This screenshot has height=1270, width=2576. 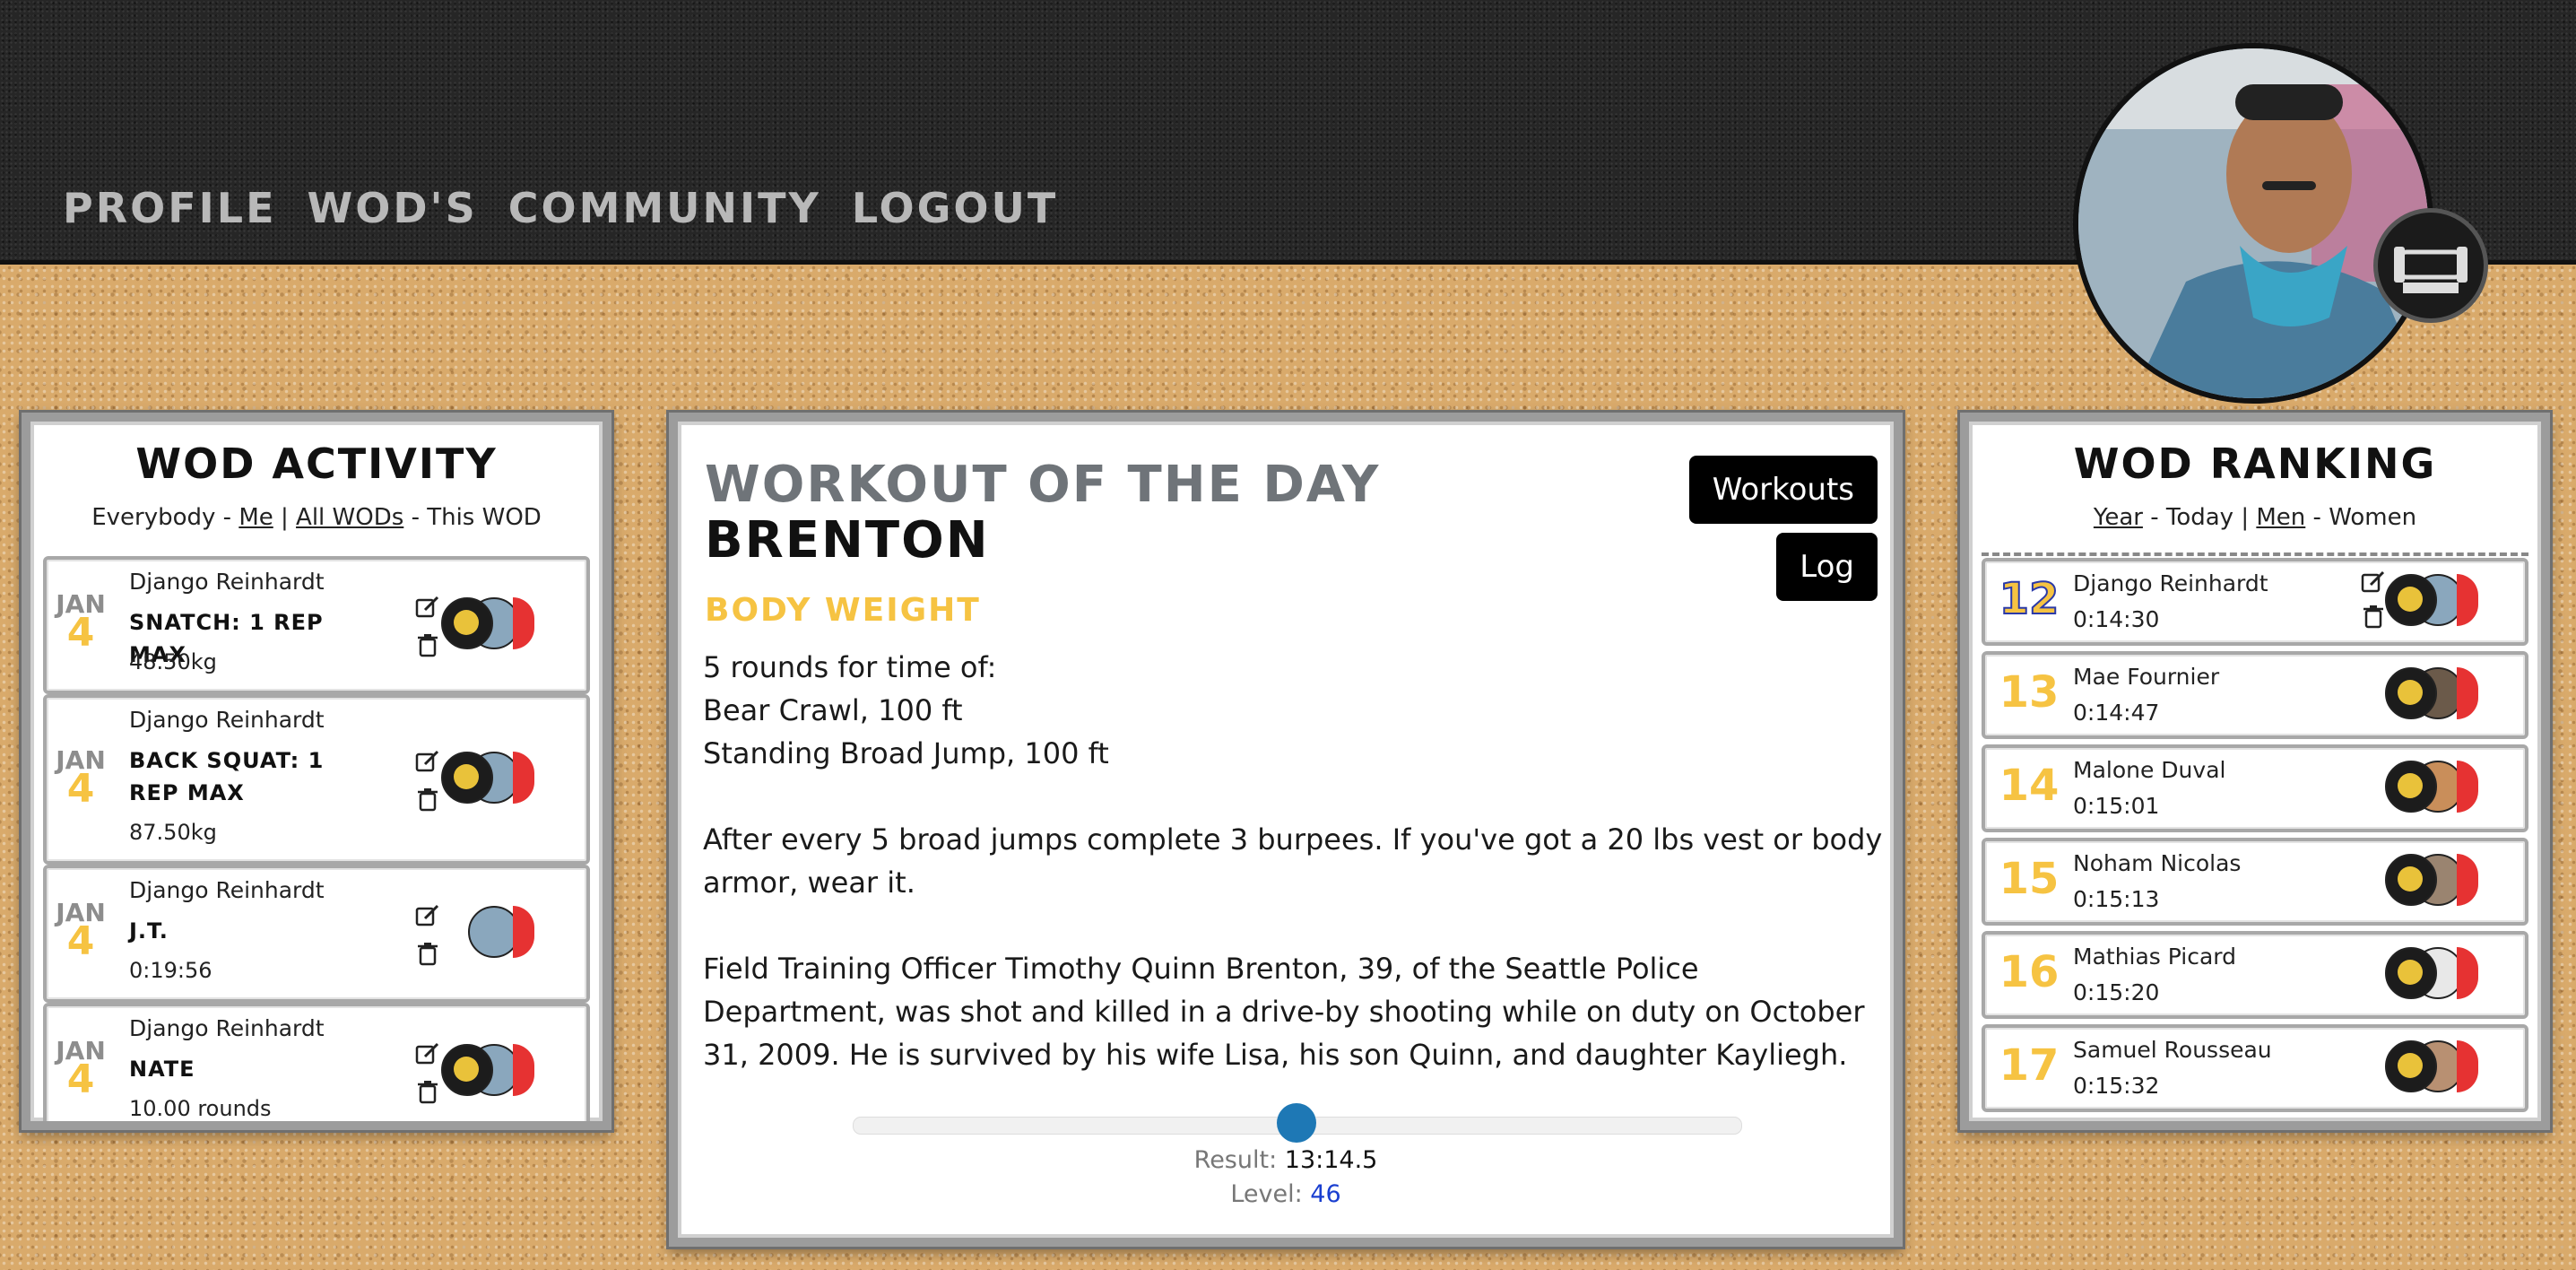 What do you see at coordinates (1783, 490) in the screenshot?
I see `workouts-button: Workouts` at bounding box center [1783, 490].